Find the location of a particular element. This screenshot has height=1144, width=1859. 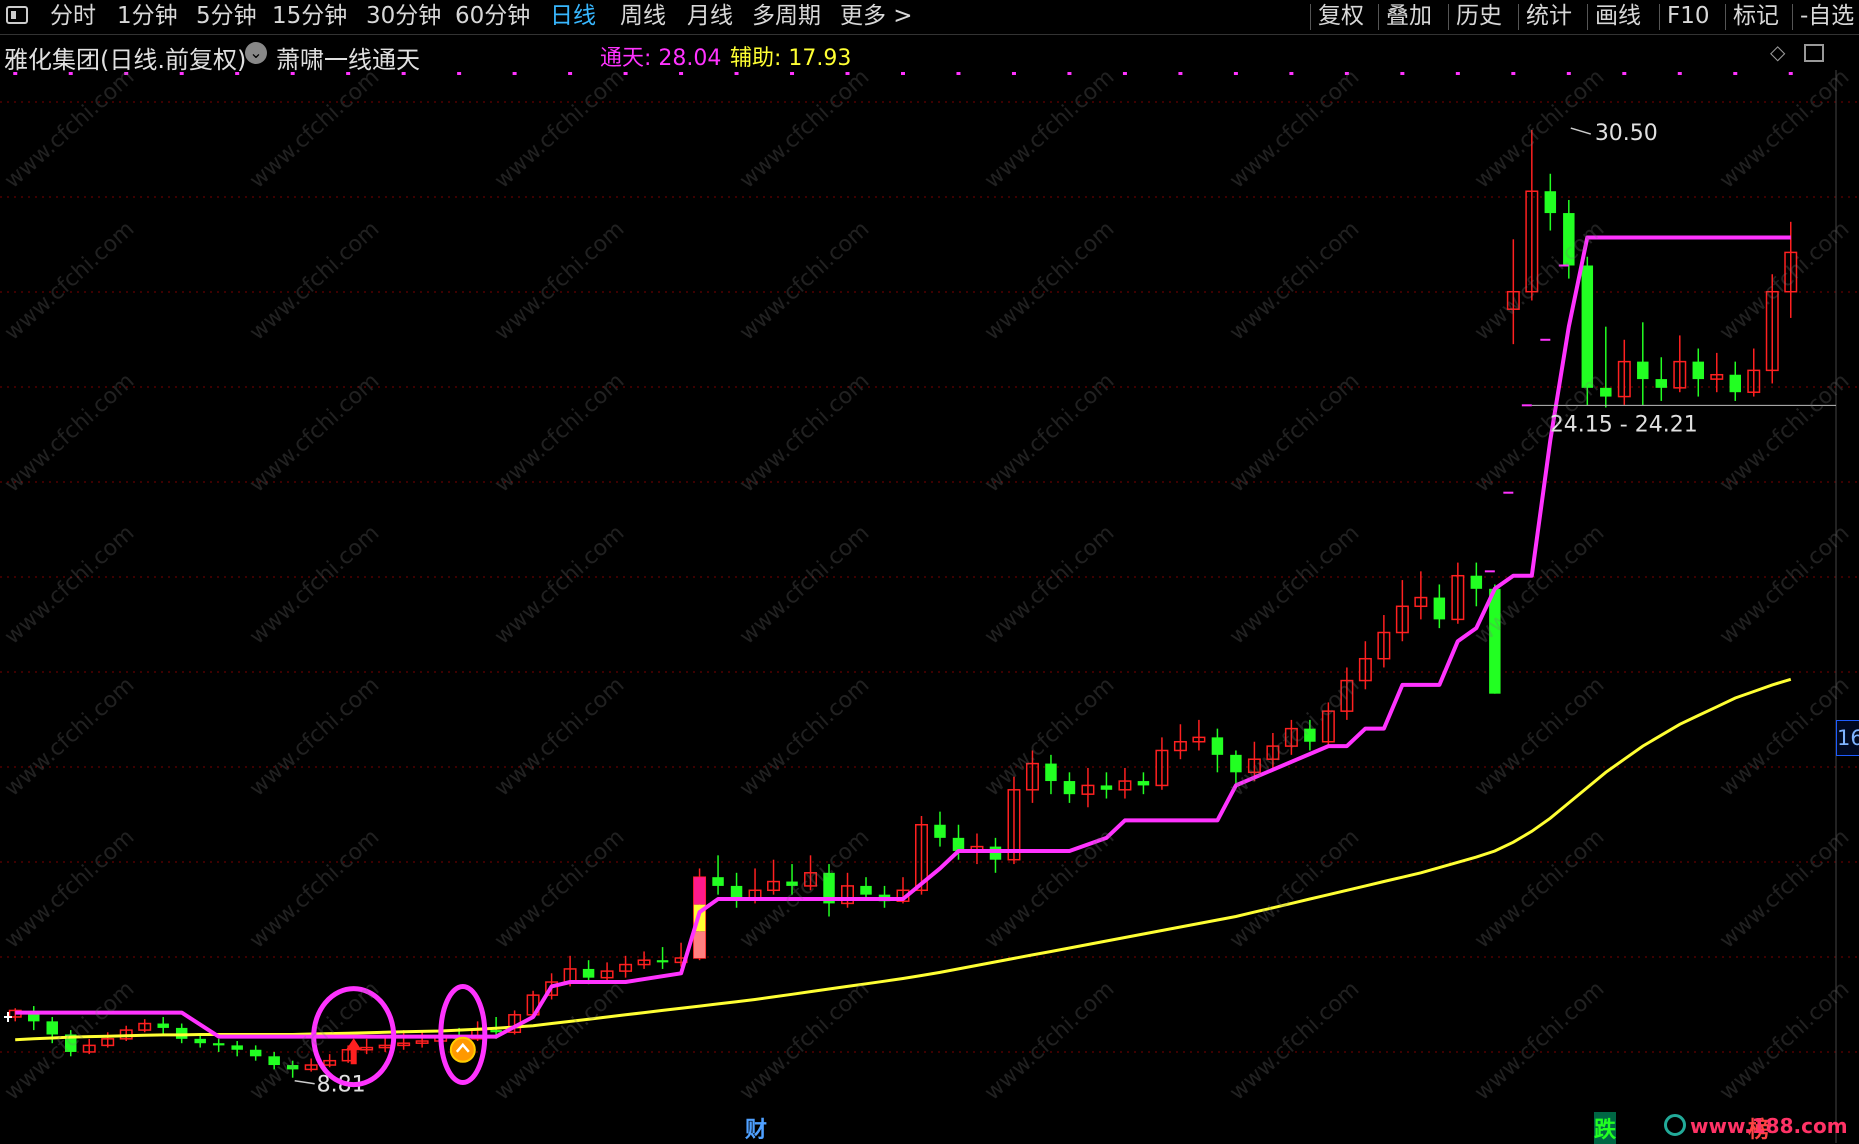

toolbar-button-0: 复权 is located at coordinates (1341, 16).